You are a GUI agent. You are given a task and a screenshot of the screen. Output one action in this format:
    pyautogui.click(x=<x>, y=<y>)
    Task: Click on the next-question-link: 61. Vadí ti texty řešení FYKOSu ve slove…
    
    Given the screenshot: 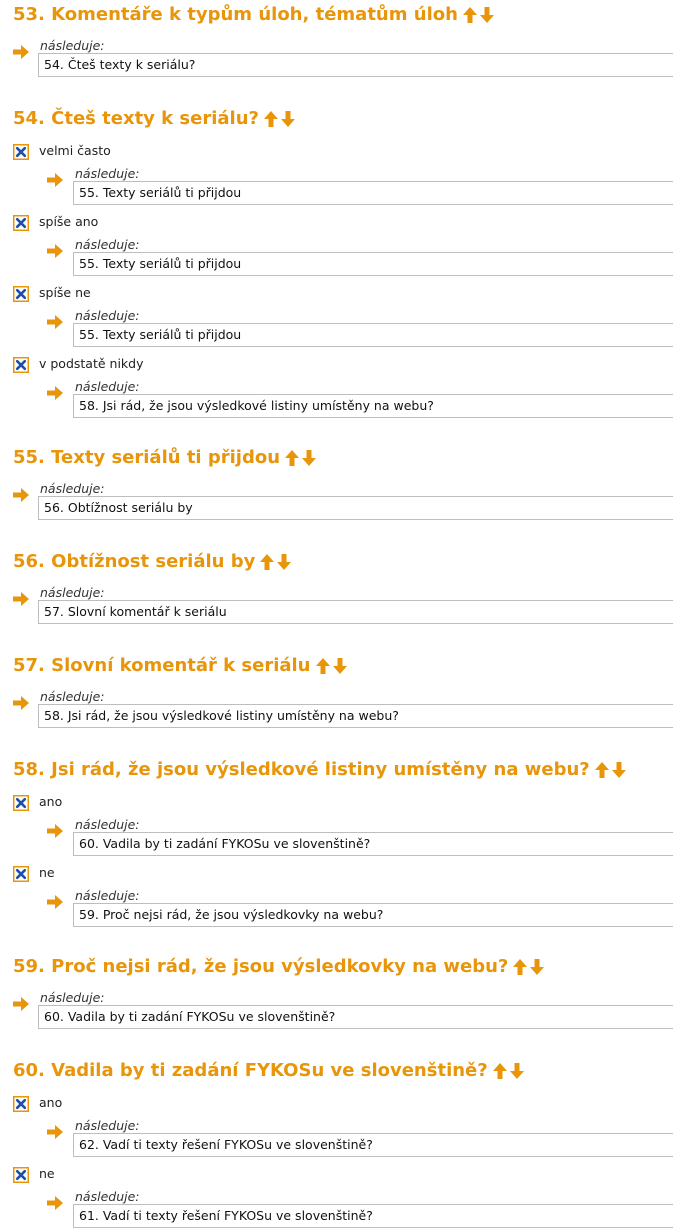 What is the action you would take?
    pyautogui.click(x=373, y=1216)
    